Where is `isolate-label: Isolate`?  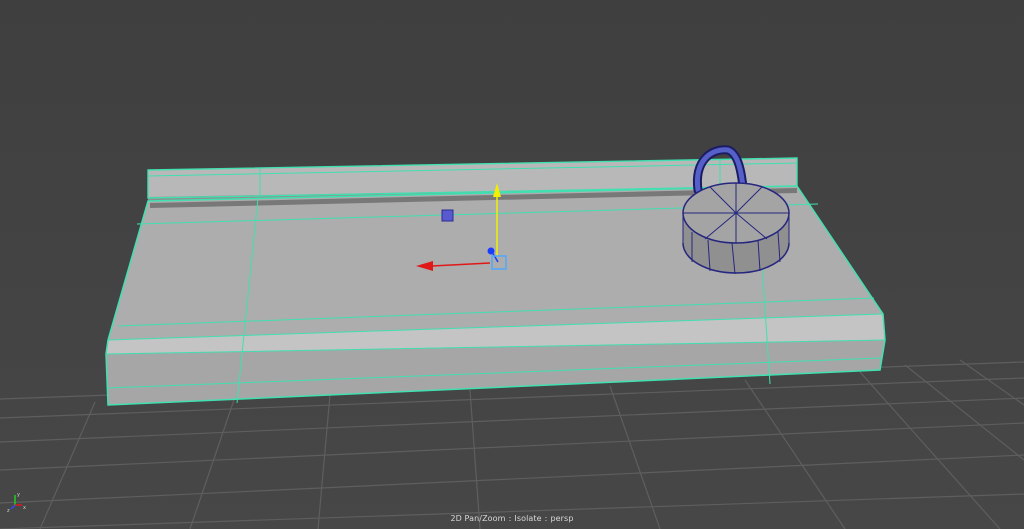 isolate-label: Isolate is located at coordinates (528, 518).